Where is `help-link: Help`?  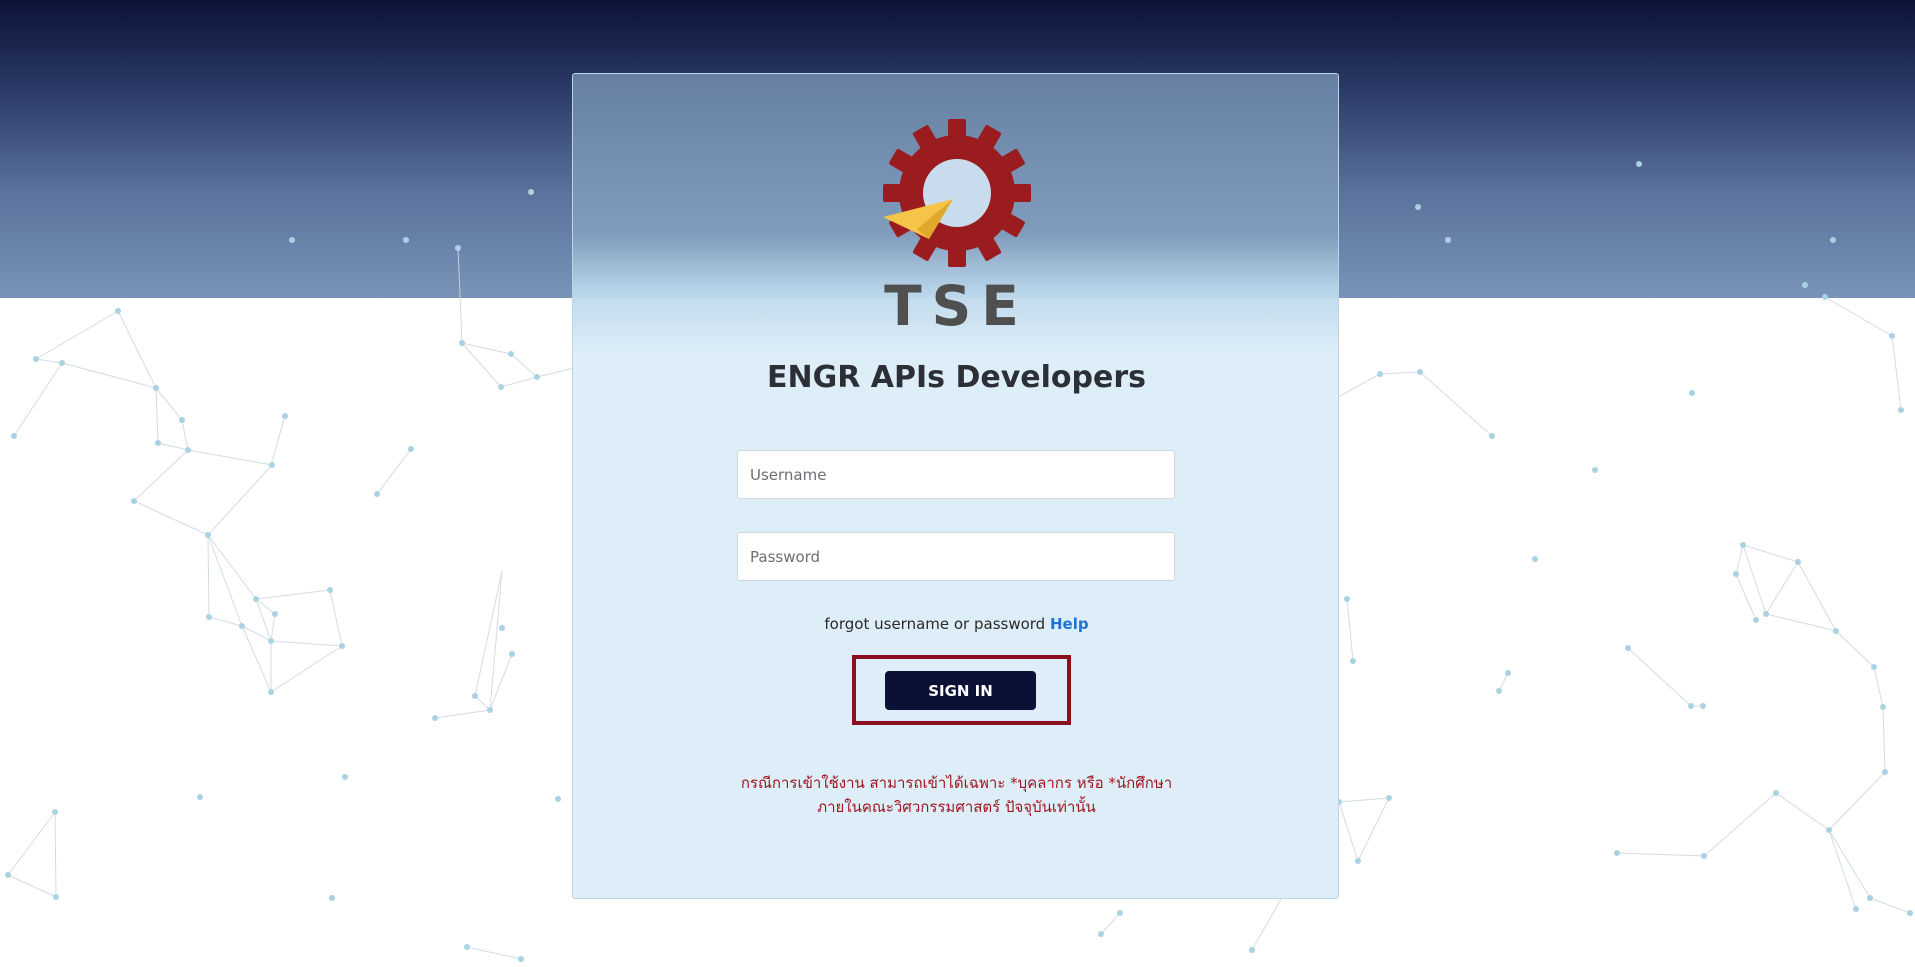 help-link: Help is located at coordinates (1069, 624).